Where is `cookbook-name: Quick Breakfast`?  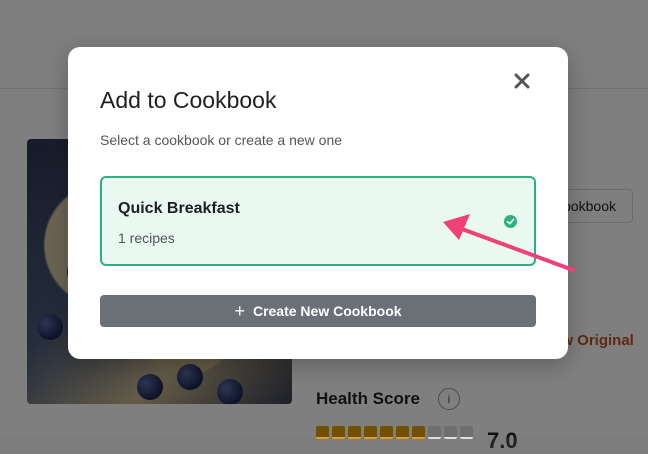 cookbook-name: Quick Breakfast is located at coordinates (179, 208).